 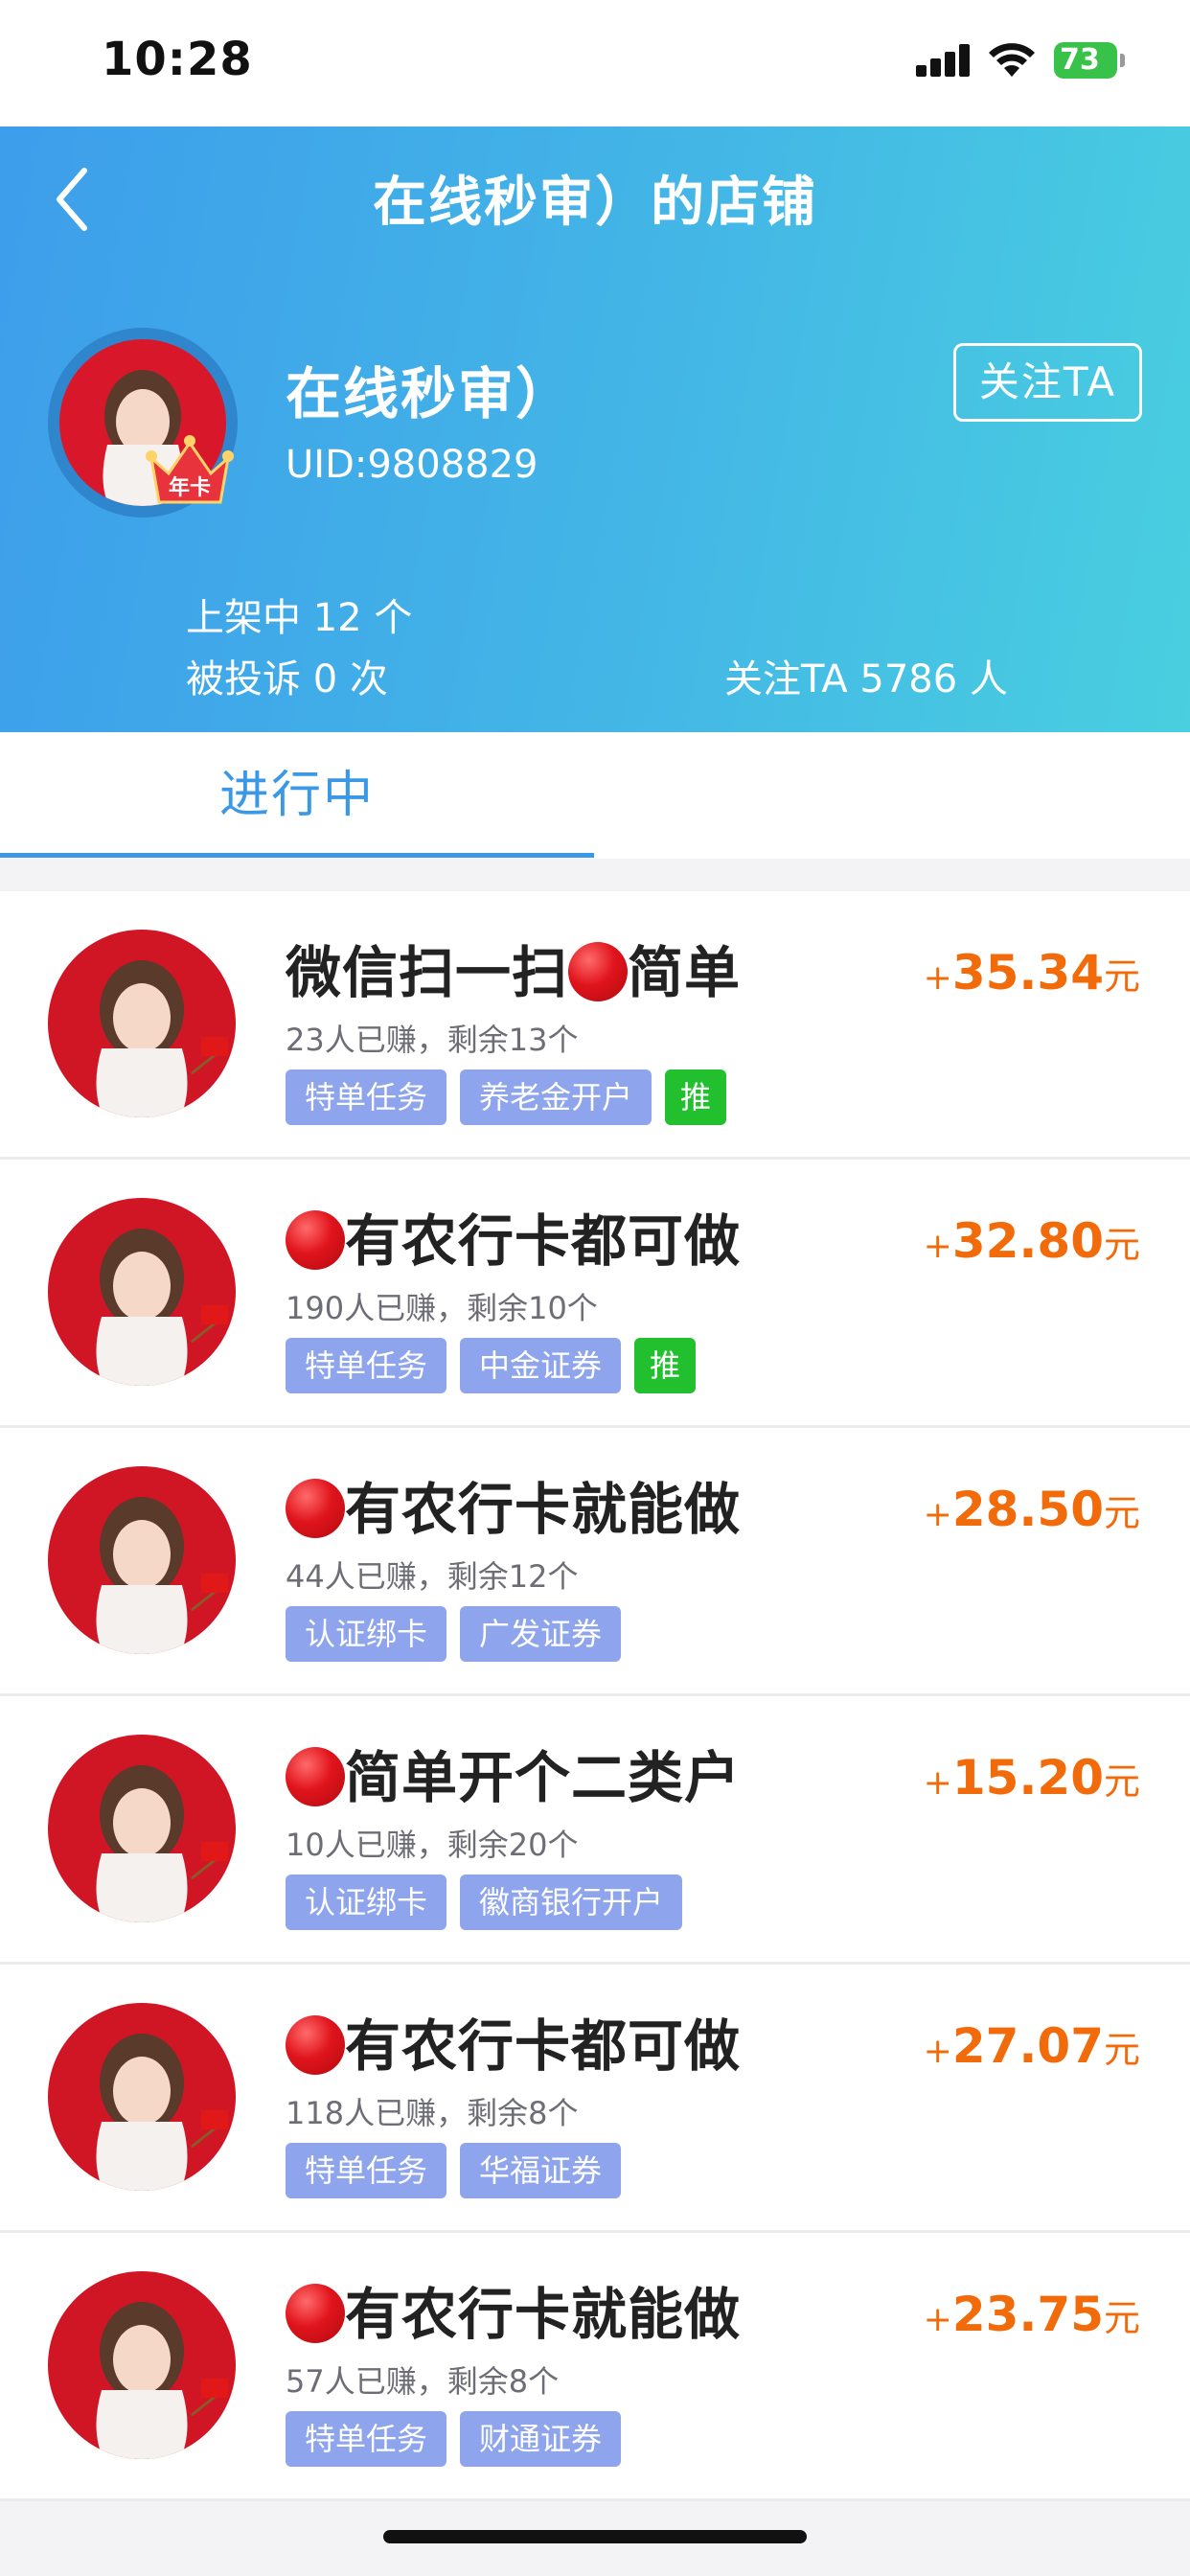 I want to click on reward-amount: 32.80, so click(x=1028, y=1241).